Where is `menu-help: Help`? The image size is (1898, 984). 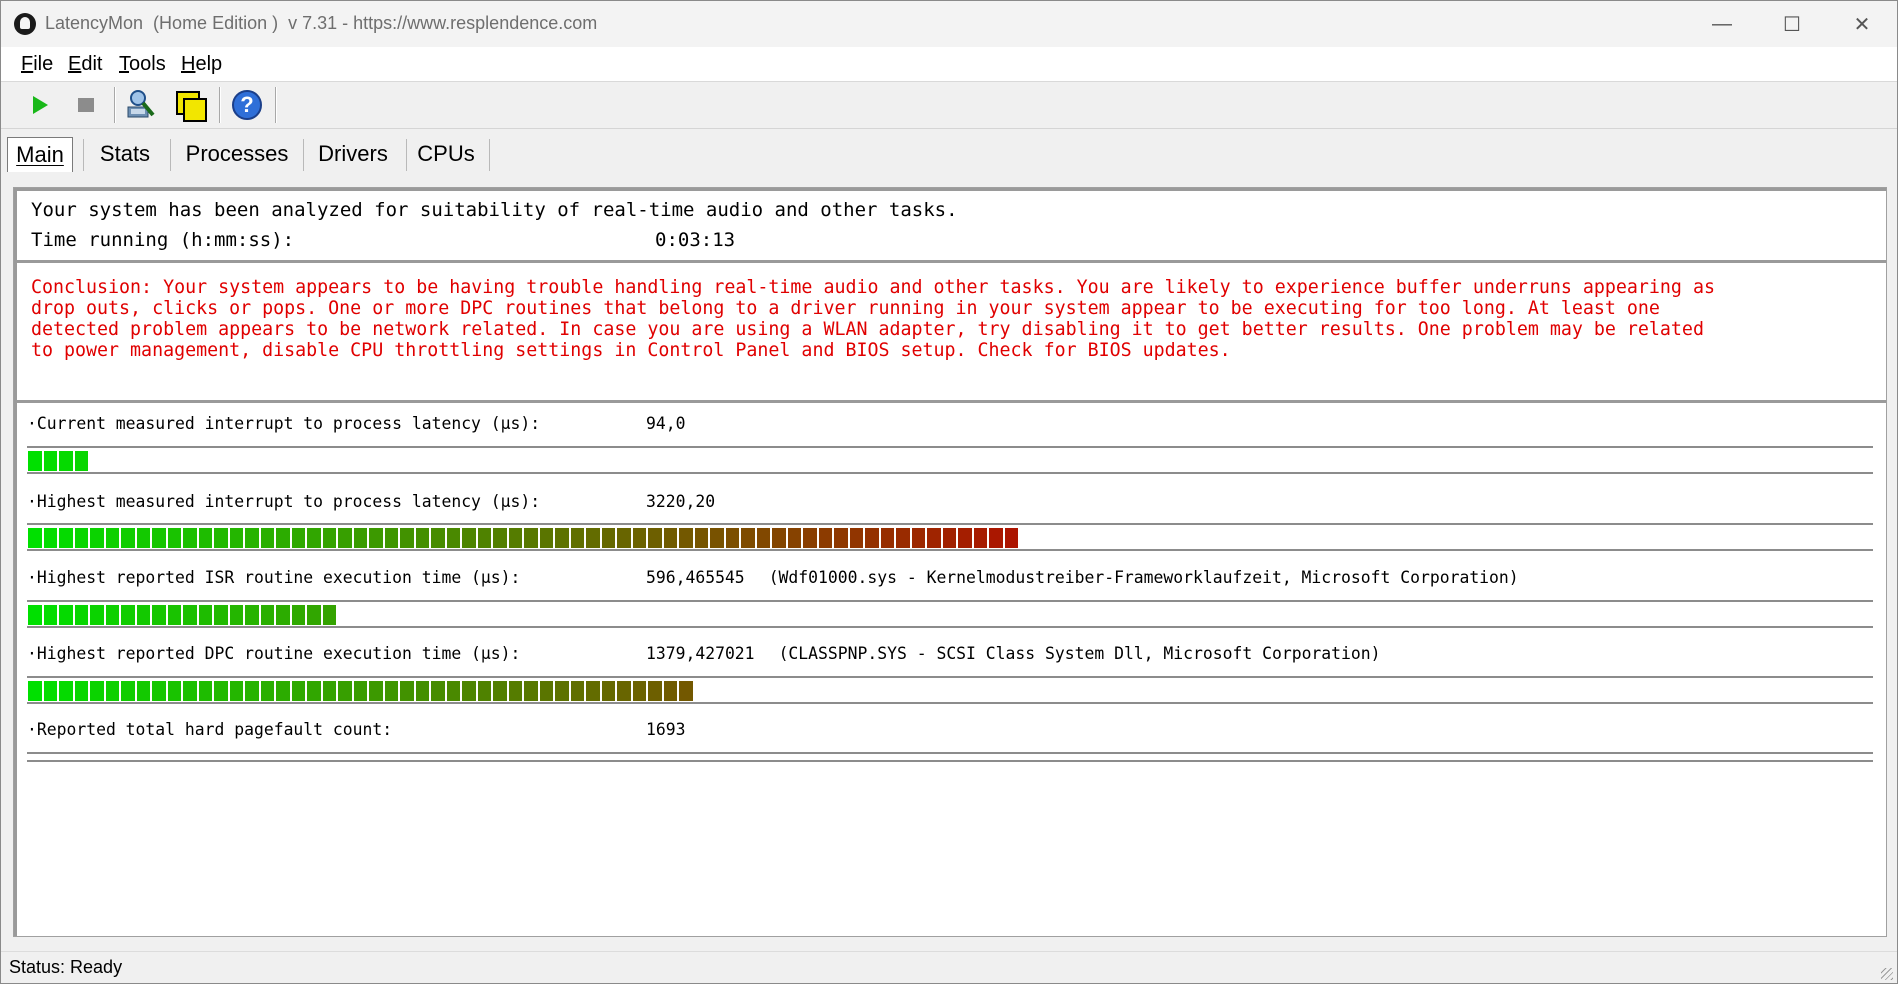 menu-help: Help is located at coordinates (201, 64).